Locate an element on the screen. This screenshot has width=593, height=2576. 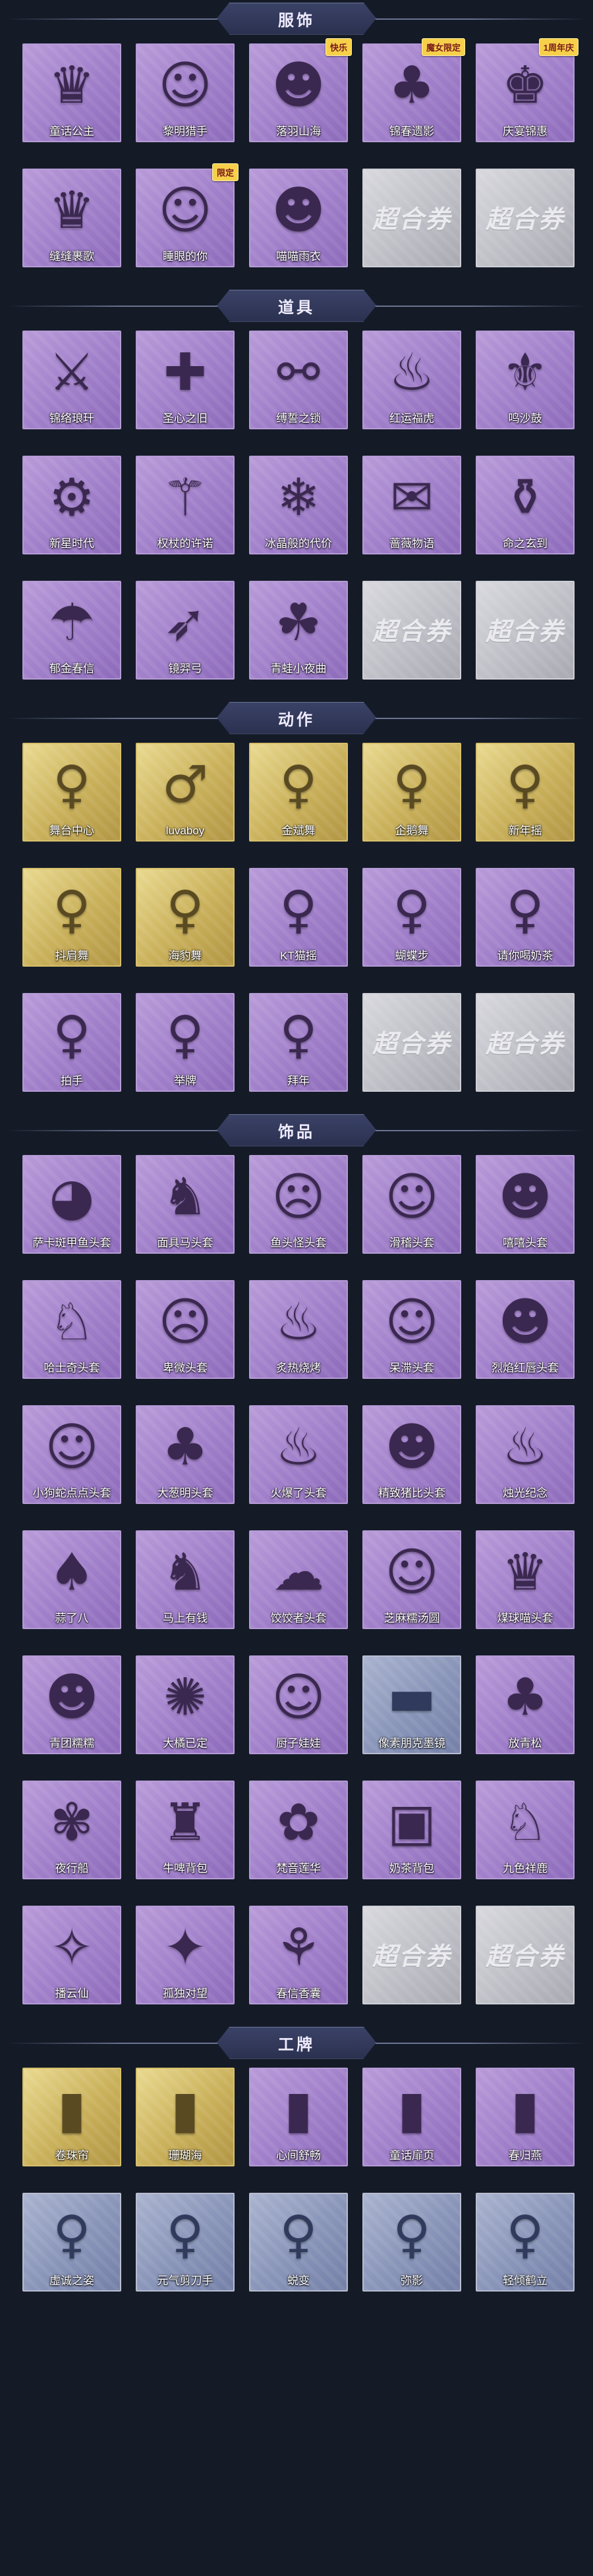
item-card: ✾ 夜行船 is located at coordinates (71, 1830).